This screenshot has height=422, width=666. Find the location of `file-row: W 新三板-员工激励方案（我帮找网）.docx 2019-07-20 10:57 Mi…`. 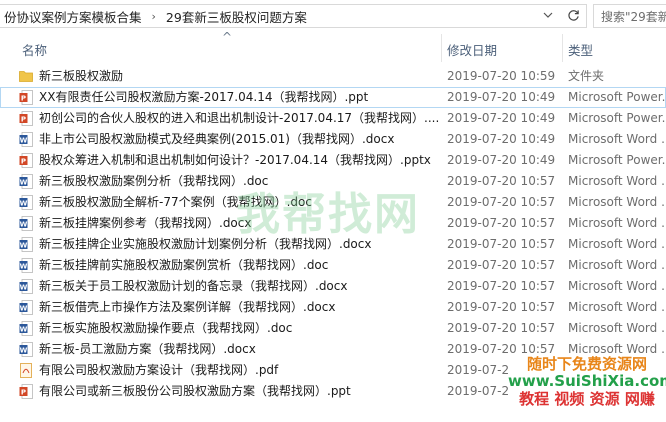

file-row: W 新三板-员工激励方案（我帮找网）.docx 2019-07-20 10:57 Mi… is located at coordinates (333, 349).